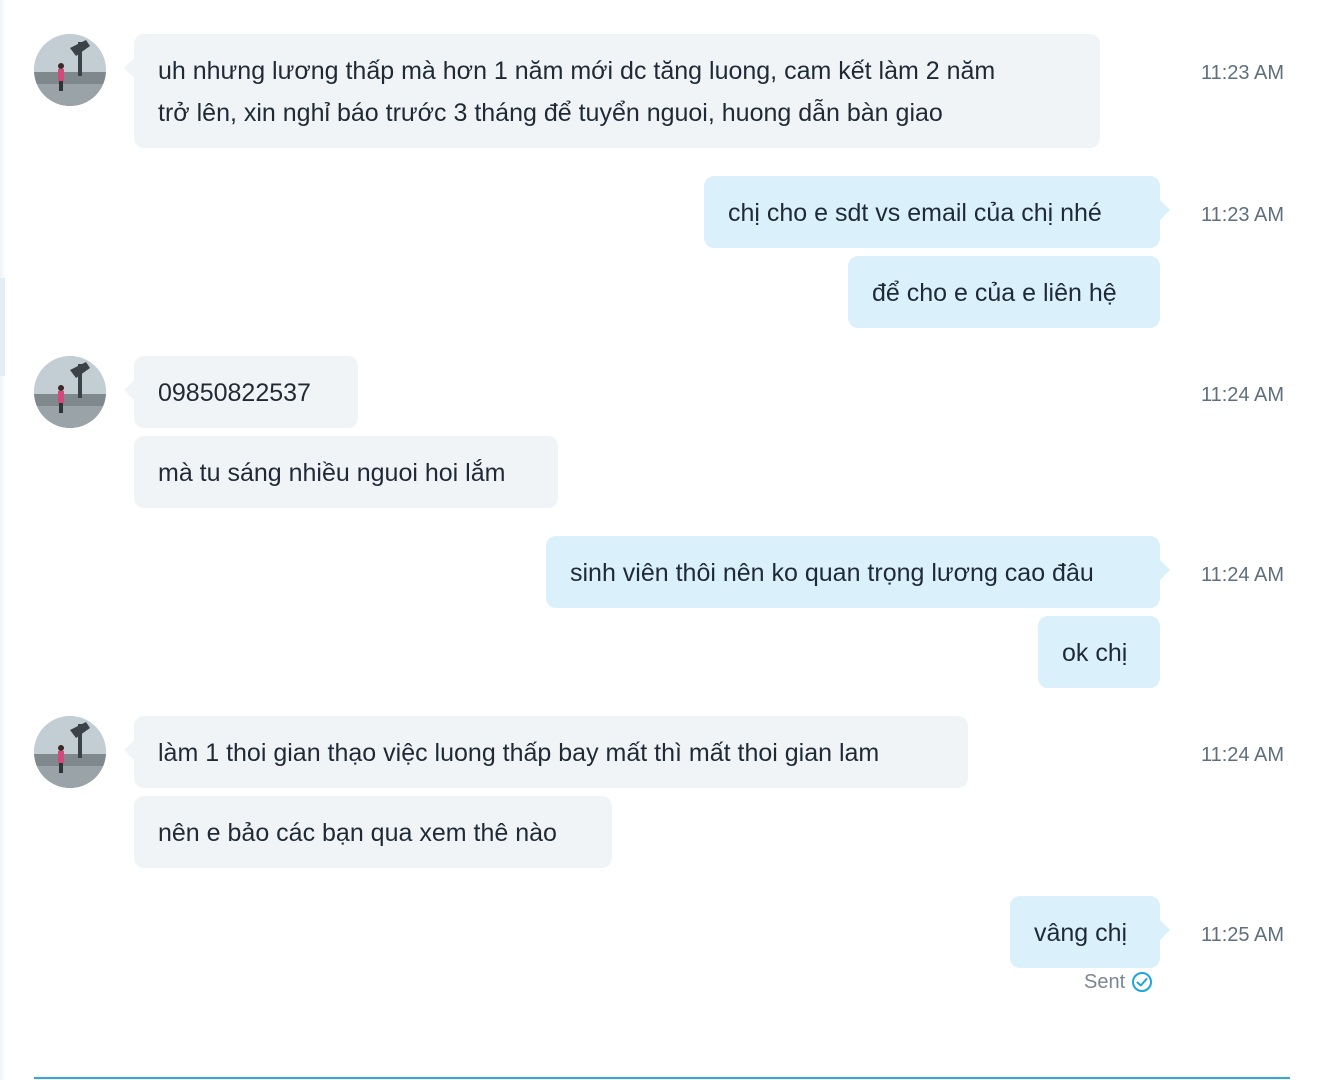 This screenshot has width=1318, height=1080. I want to click on check-circle-icon, so click(1142, 982).